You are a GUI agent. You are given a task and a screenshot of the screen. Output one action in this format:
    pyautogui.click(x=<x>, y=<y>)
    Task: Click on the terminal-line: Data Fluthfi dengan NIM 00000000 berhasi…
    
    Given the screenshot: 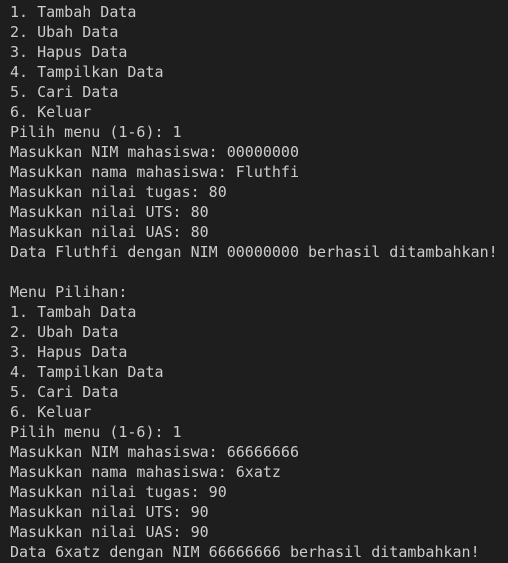 What is the action you would take?
    pyautogui.click(x=254, y=252)
    